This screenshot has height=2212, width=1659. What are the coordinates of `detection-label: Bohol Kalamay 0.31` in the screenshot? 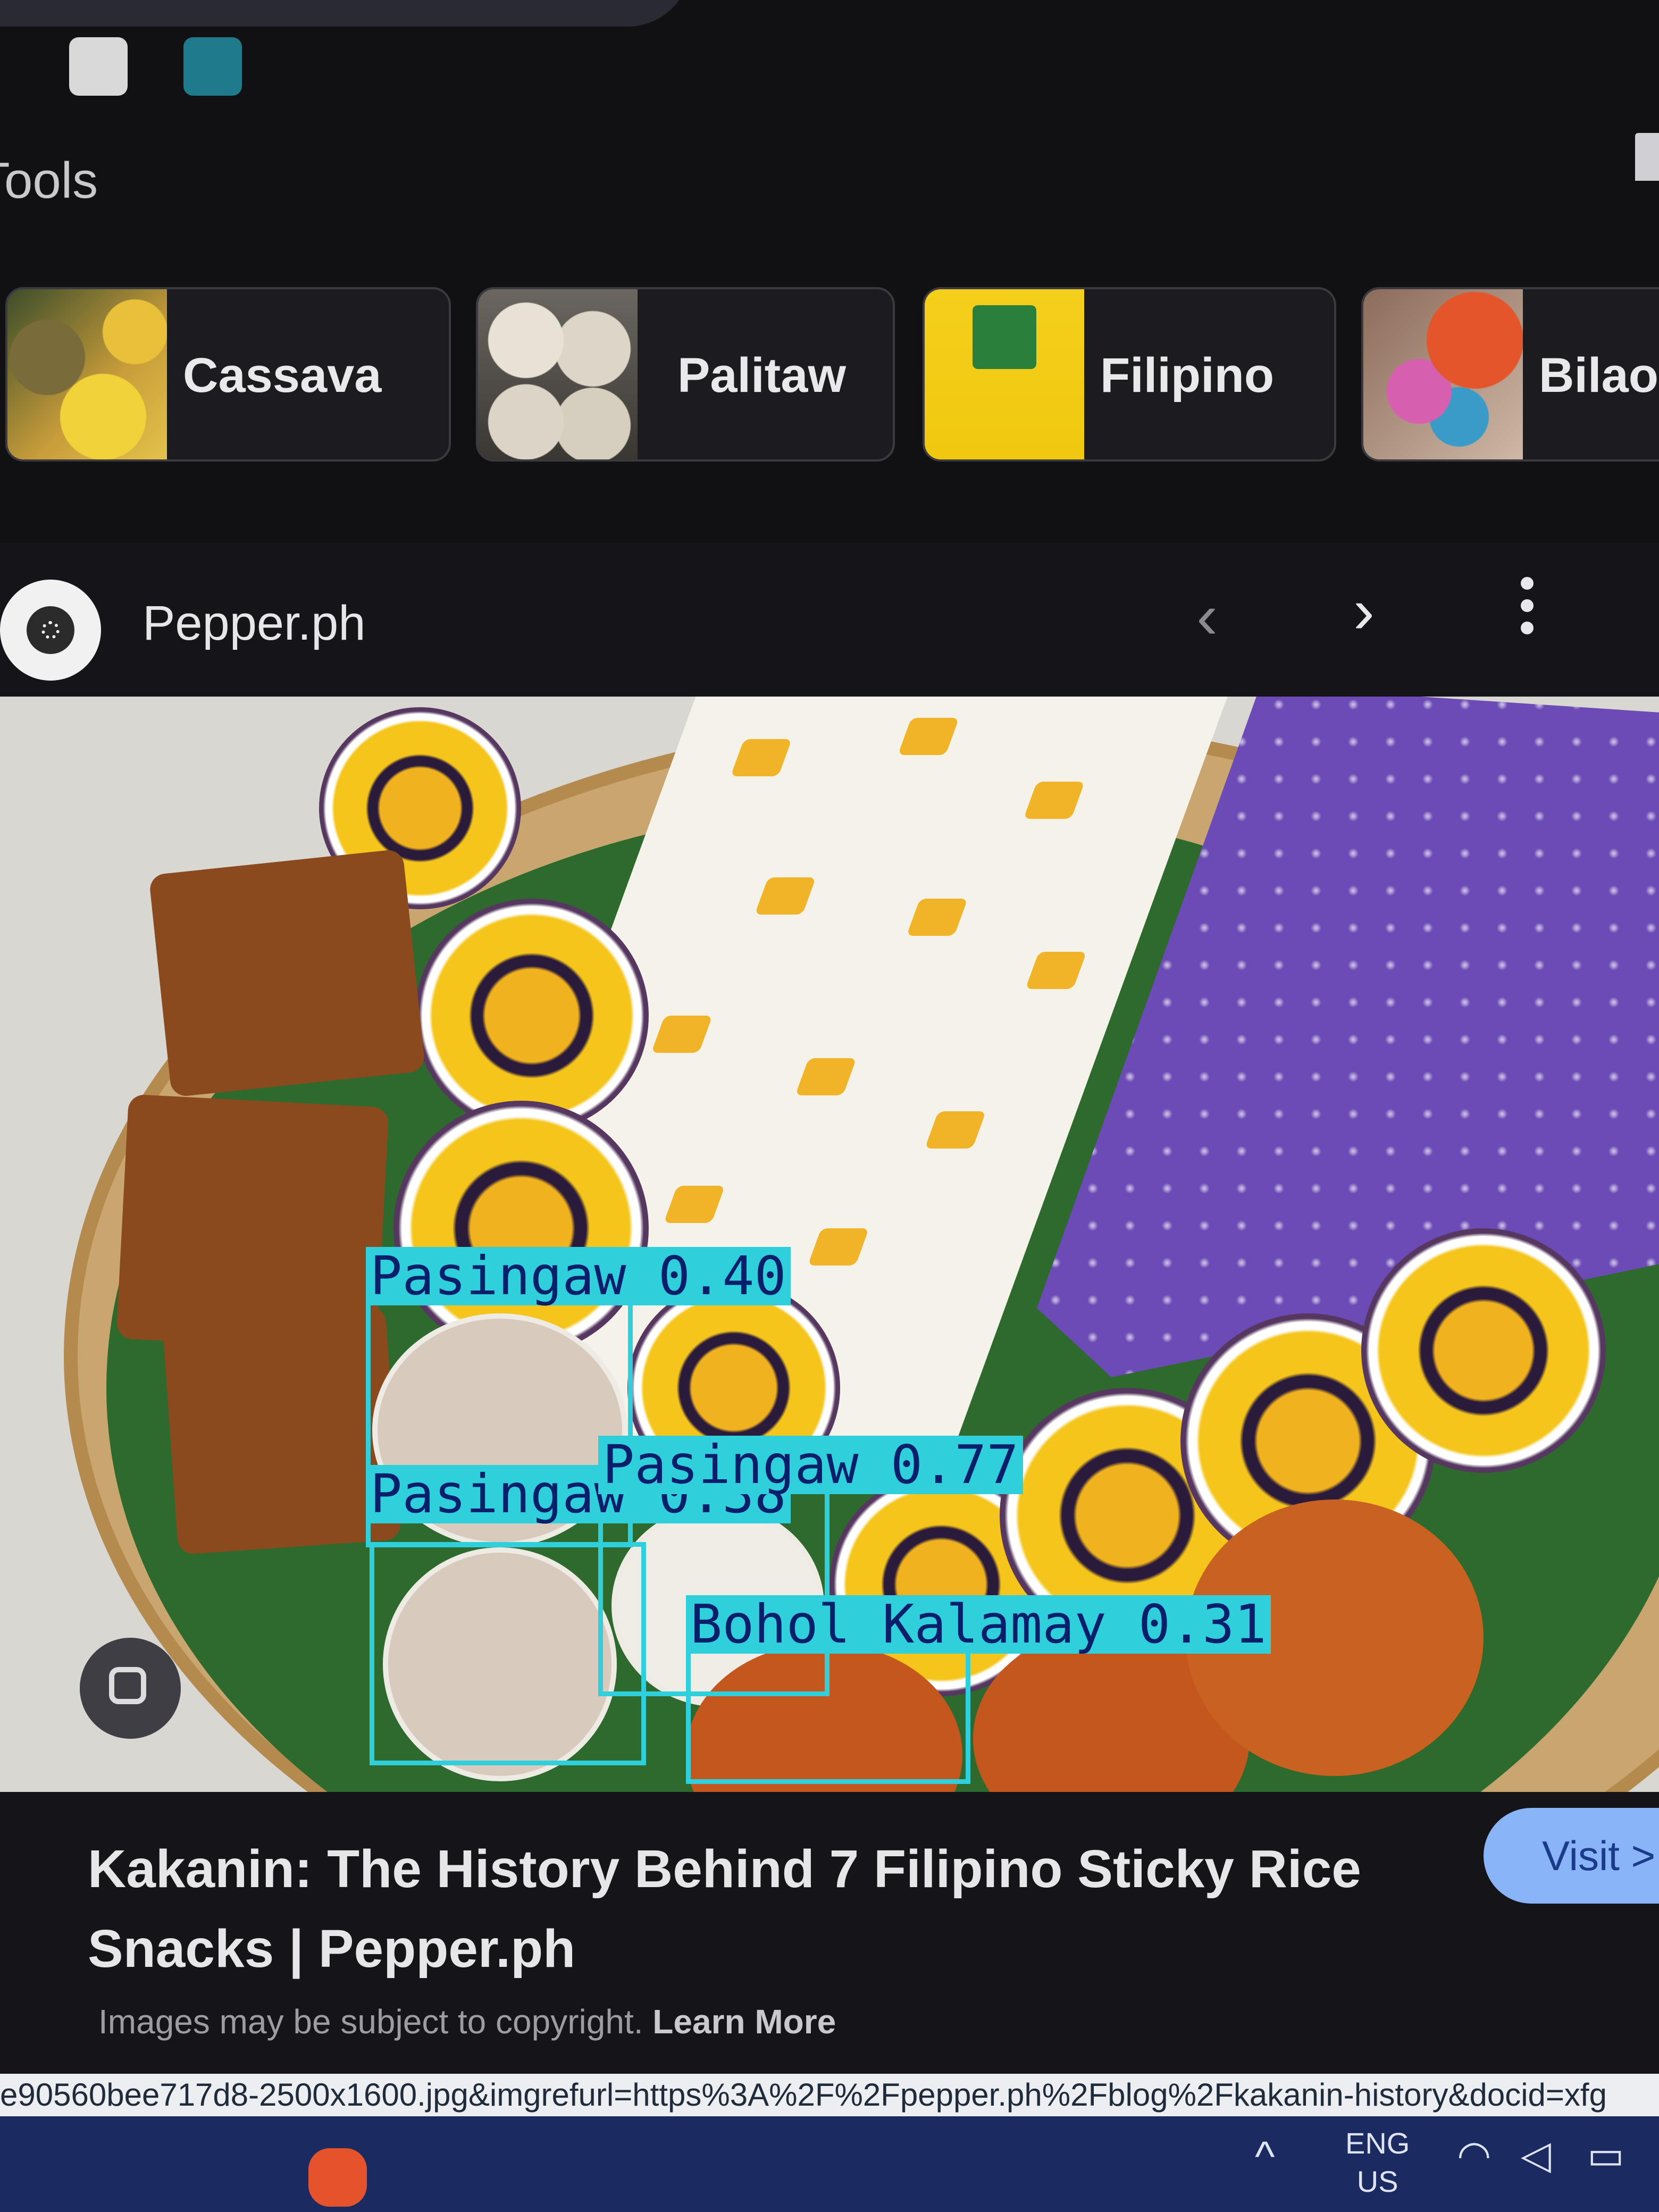 It's located at (978, 1624).